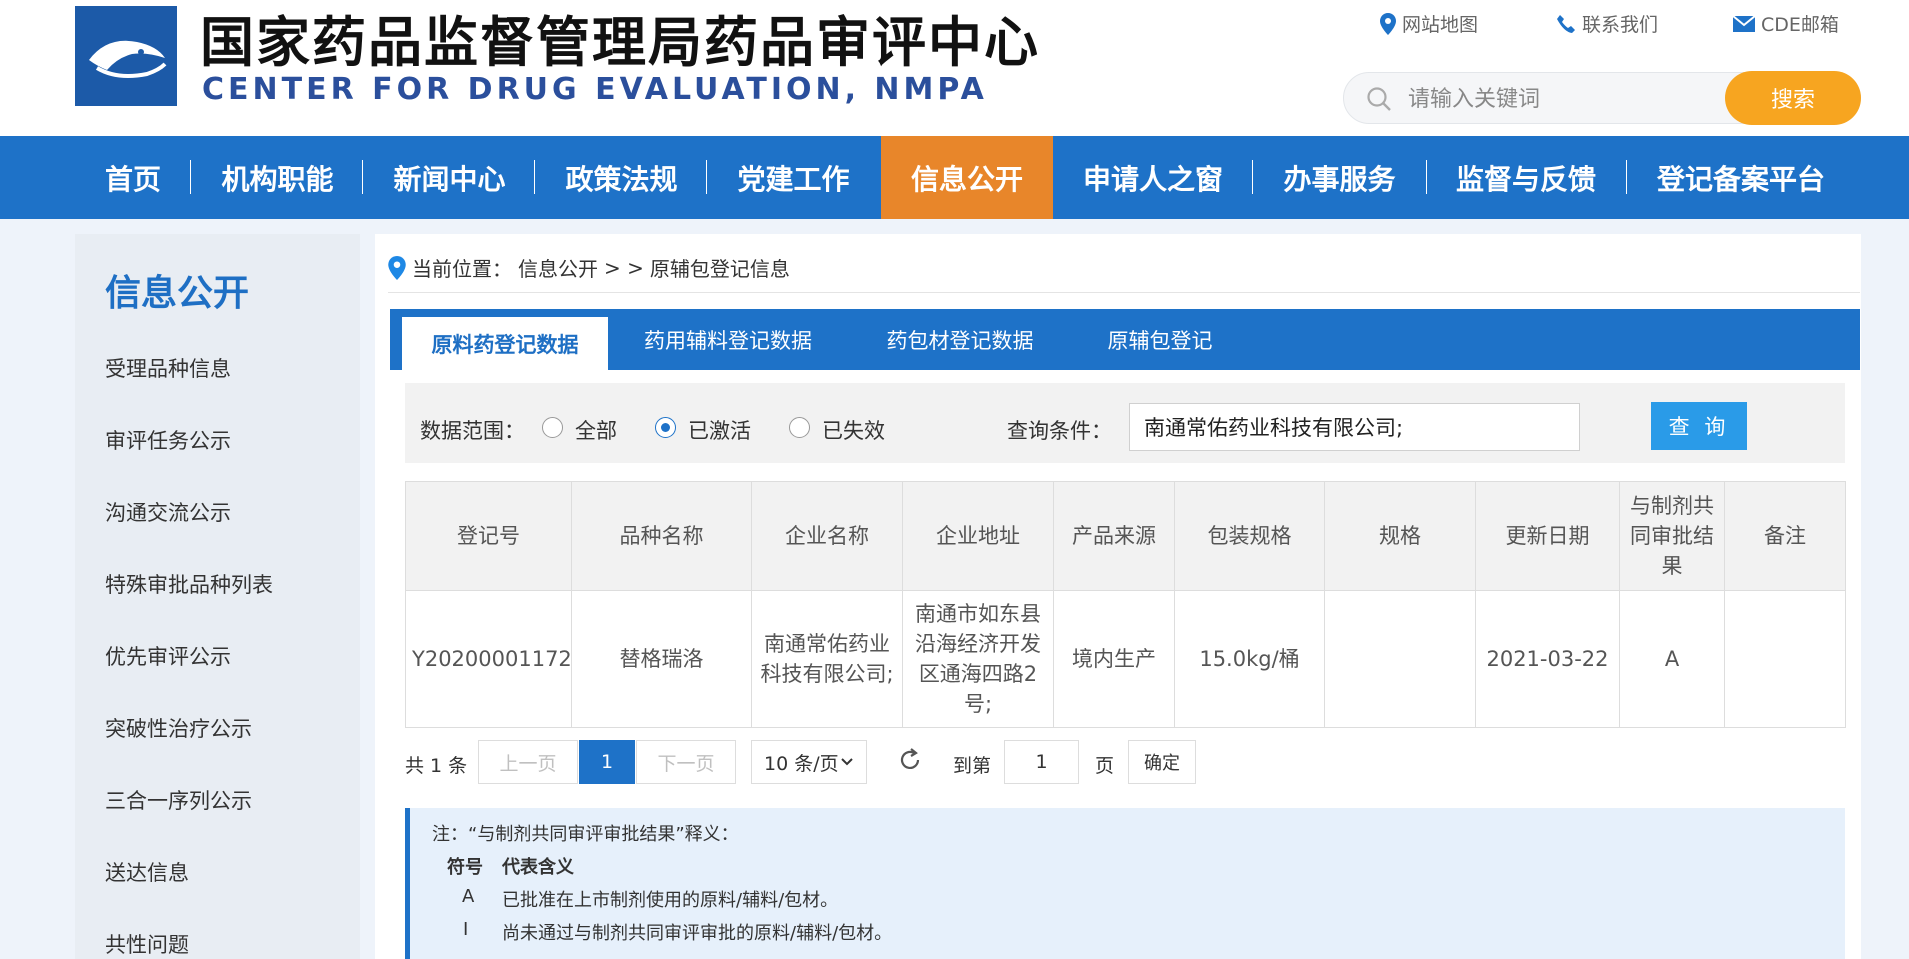 The image size is (1909, 959). I want to click on col-header-spec: 规格, so click(1400, 536).